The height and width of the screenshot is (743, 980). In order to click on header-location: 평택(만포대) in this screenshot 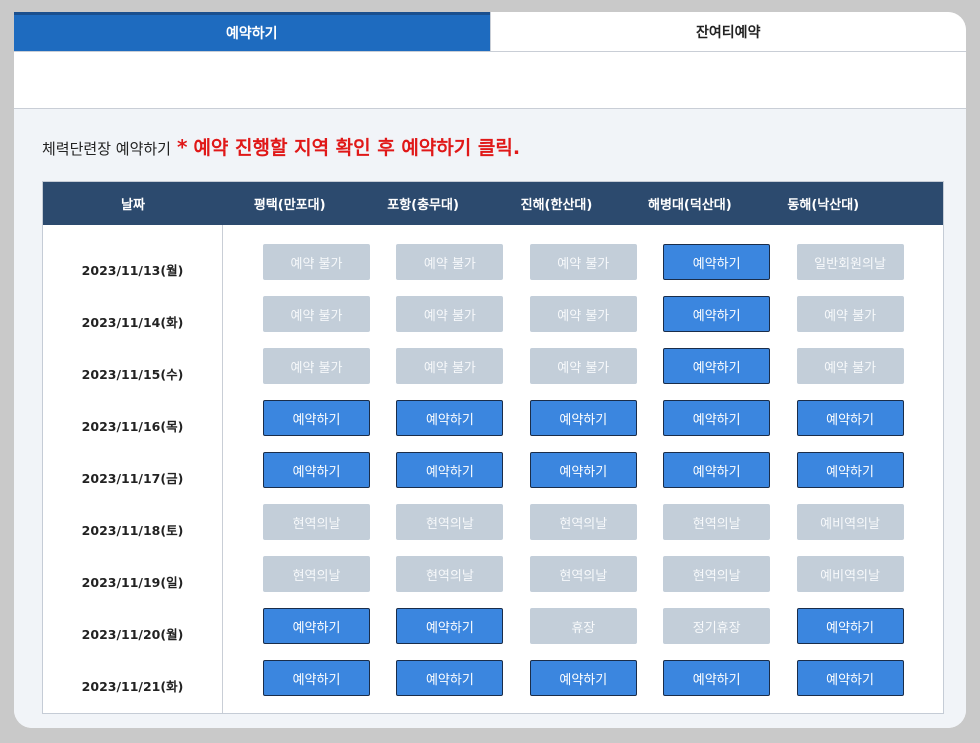, I will do `click(289, 205)`.